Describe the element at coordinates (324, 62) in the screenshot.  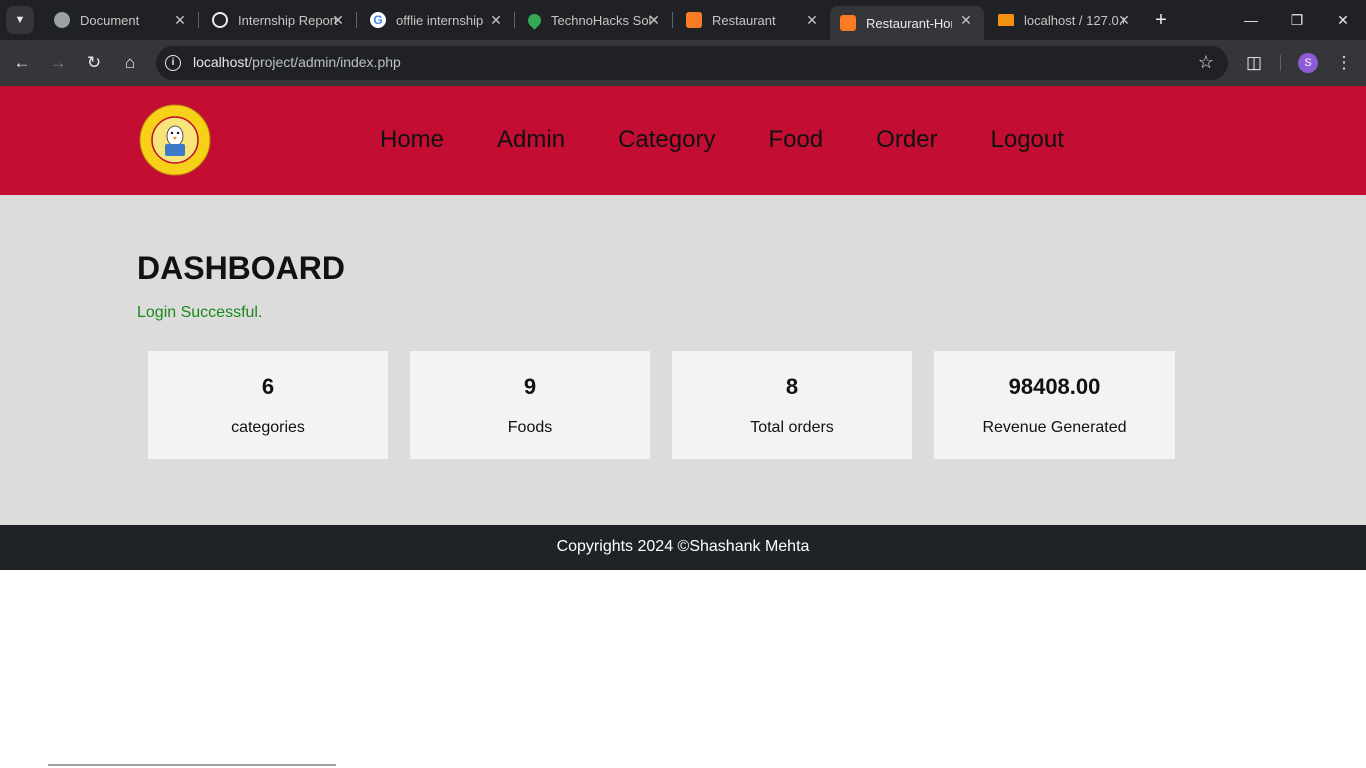
I see `url-path: /project/admin/index.php` at that location.